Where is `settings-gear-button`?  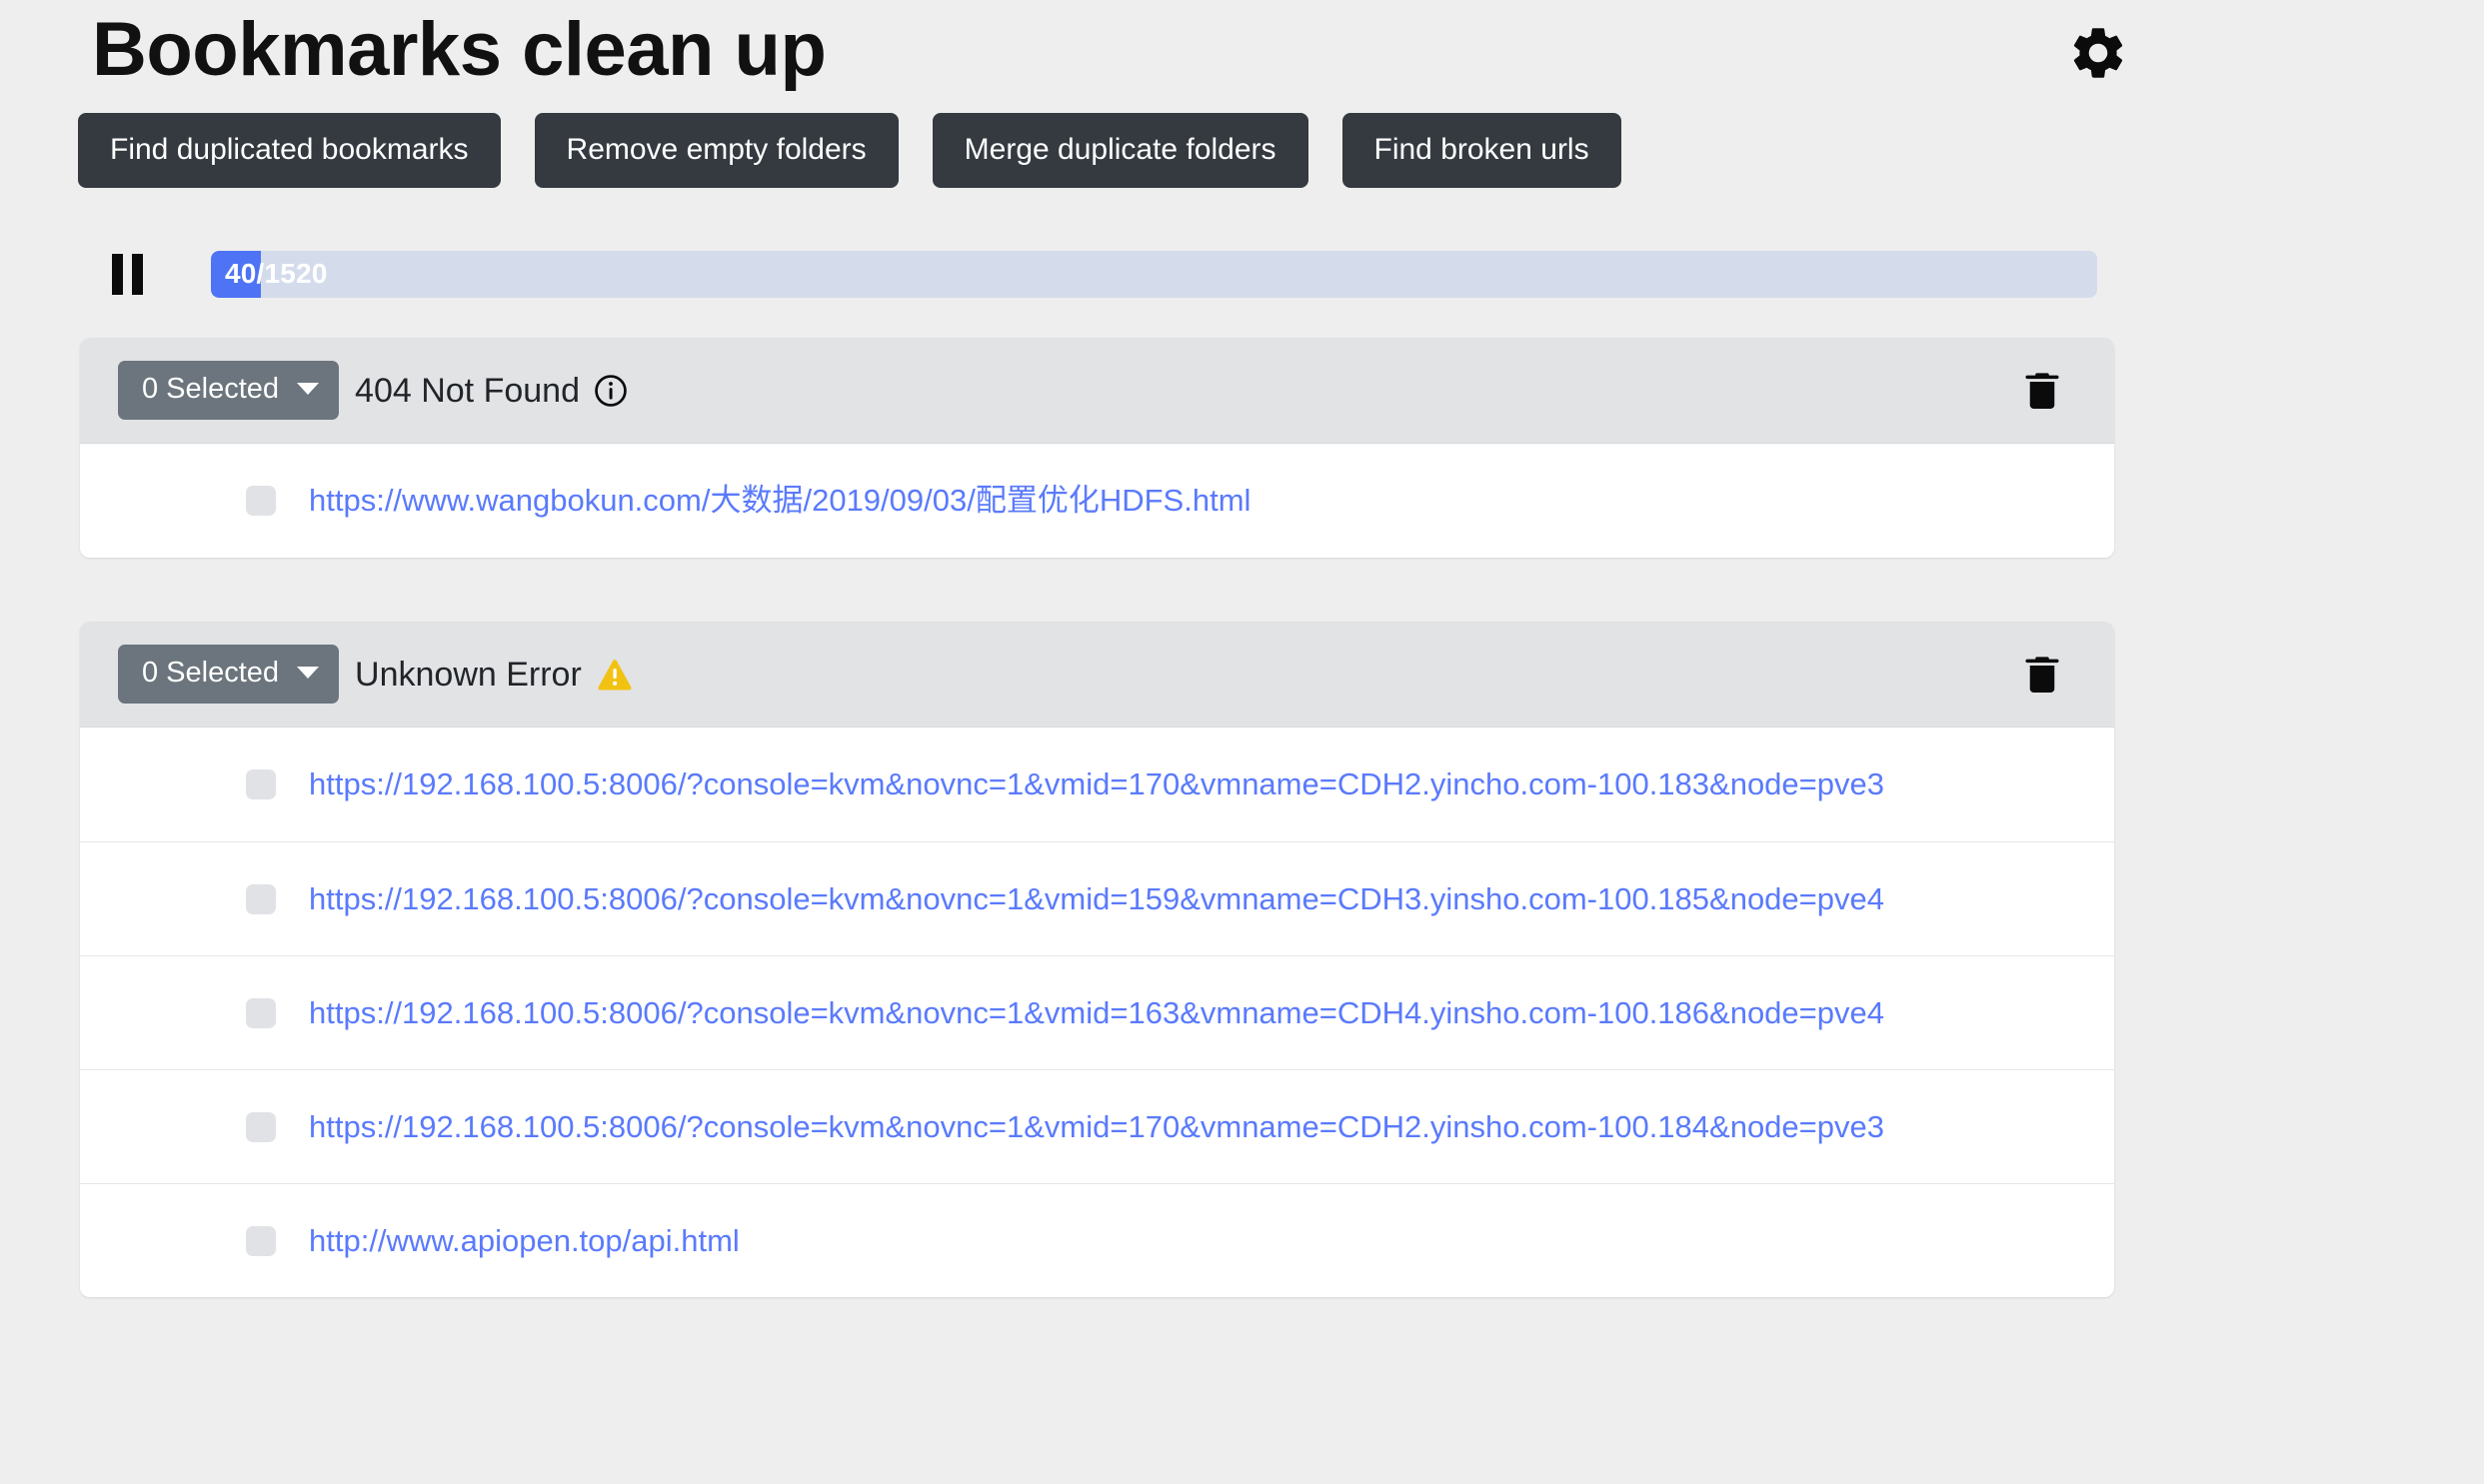
settings-gear-button is located at coordinates (2098, 53).